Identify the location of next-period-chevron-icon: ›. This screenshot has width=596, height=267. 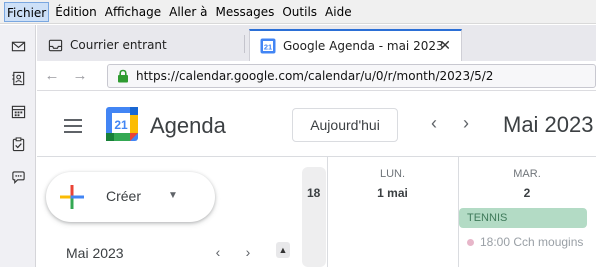
(466, 123).